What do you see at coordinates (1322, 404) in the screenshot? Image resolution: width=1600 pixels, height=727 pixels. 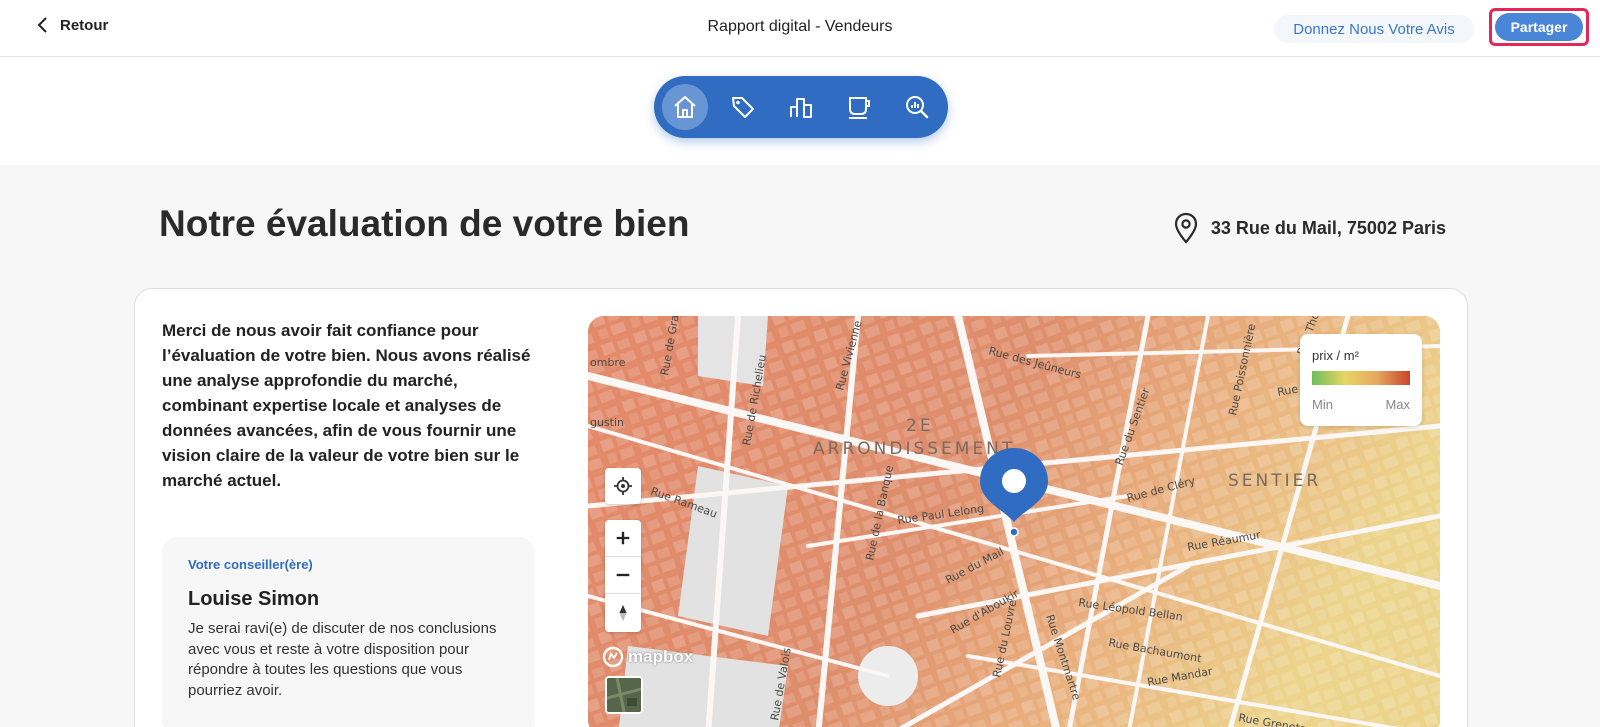 I see `legend-min: Min` at bounding box center [1322, 404].